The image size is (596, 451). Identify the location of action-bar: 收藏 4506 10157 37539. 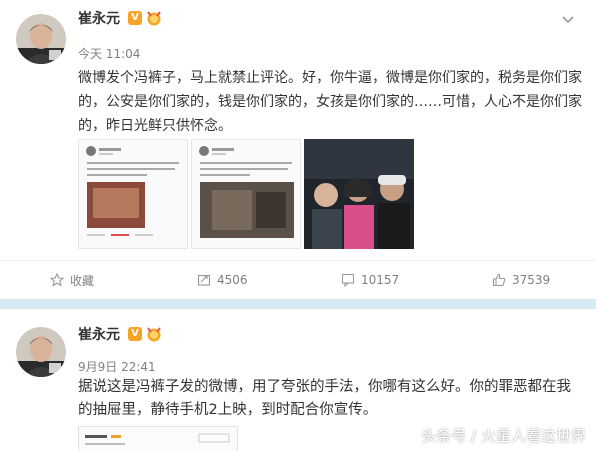
(298, 279).